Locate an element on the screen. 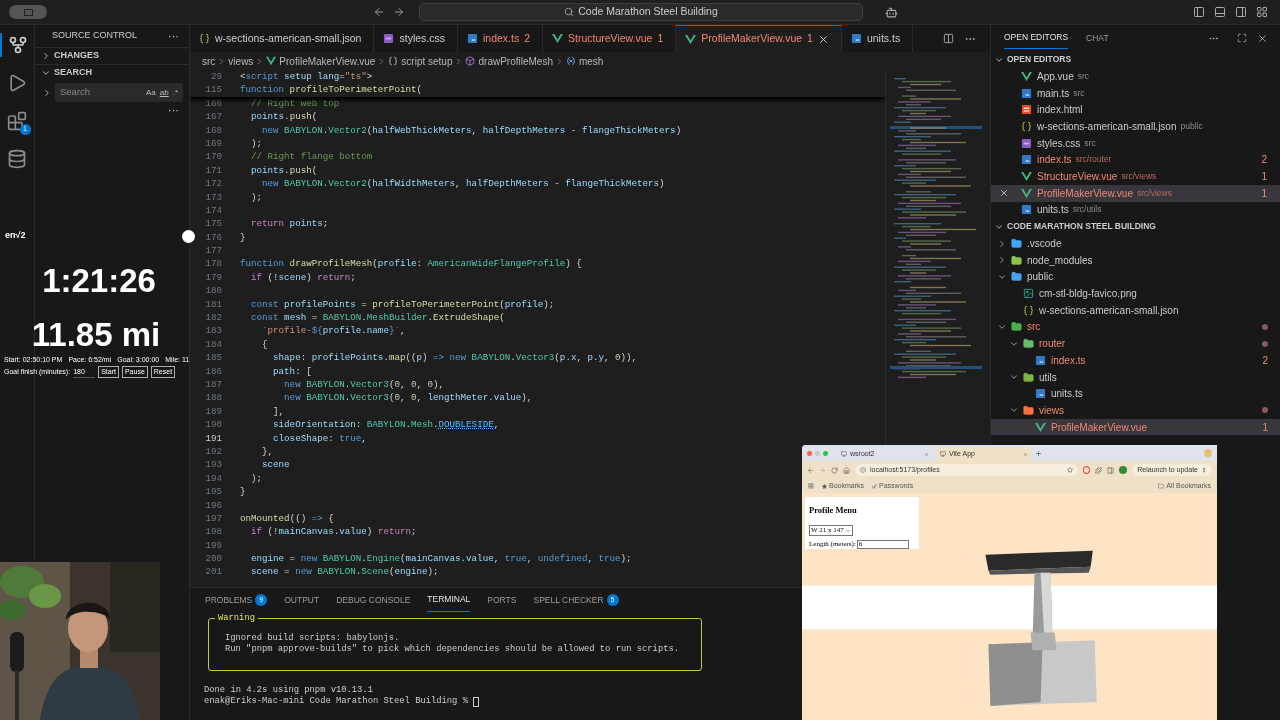  profile-avatar is located at coordinates (1123, 470).